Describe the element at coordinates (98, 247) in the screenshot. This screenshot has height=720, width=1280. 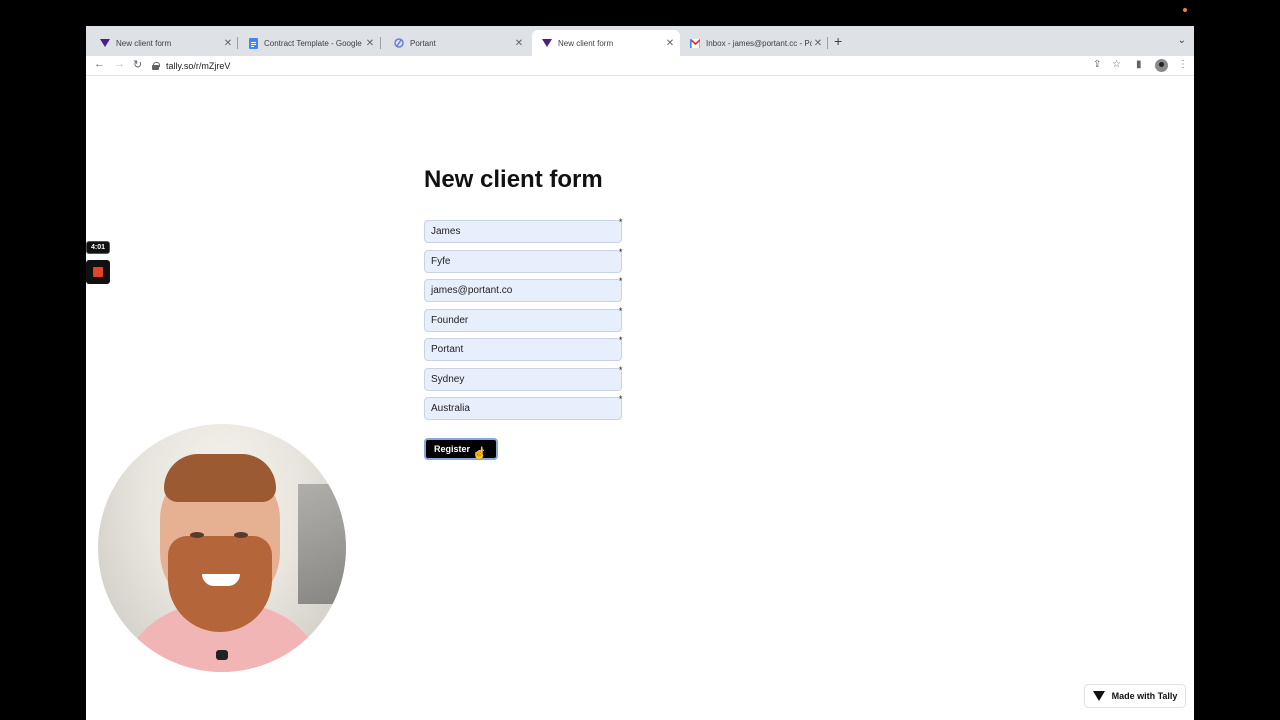
I see `recording-timer: 4:01` at that location.